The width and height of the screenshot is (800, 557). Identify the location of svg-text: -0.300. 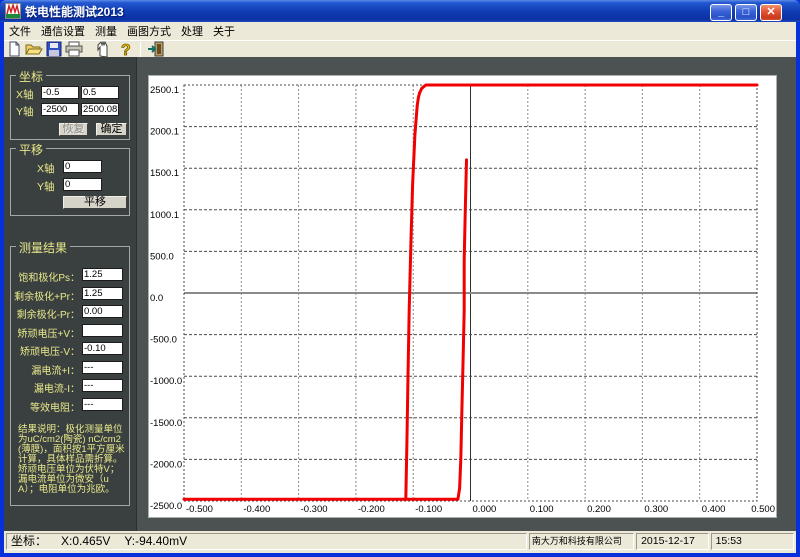
(314, 509).